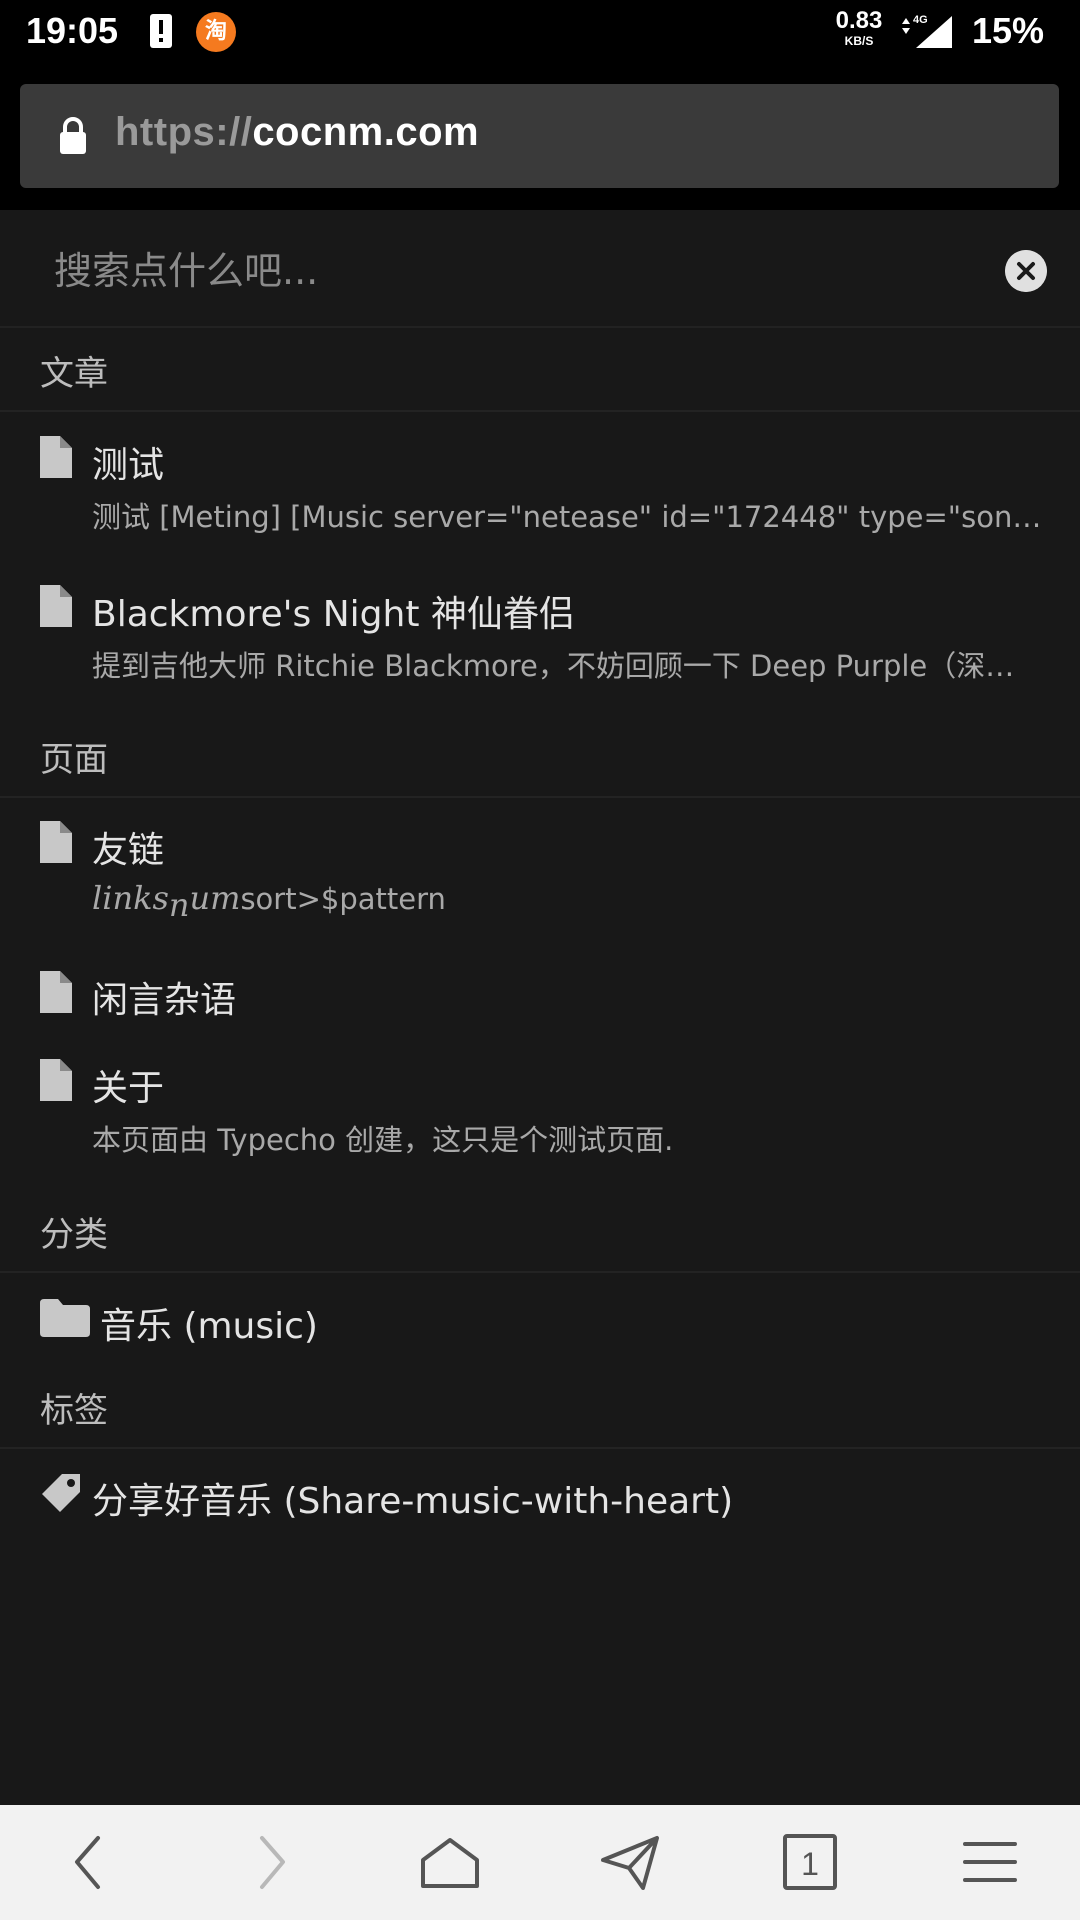  What do you see at coordinates (504, 271) in the screenshot?
I see `search-input` at bounding box center [504, 271].